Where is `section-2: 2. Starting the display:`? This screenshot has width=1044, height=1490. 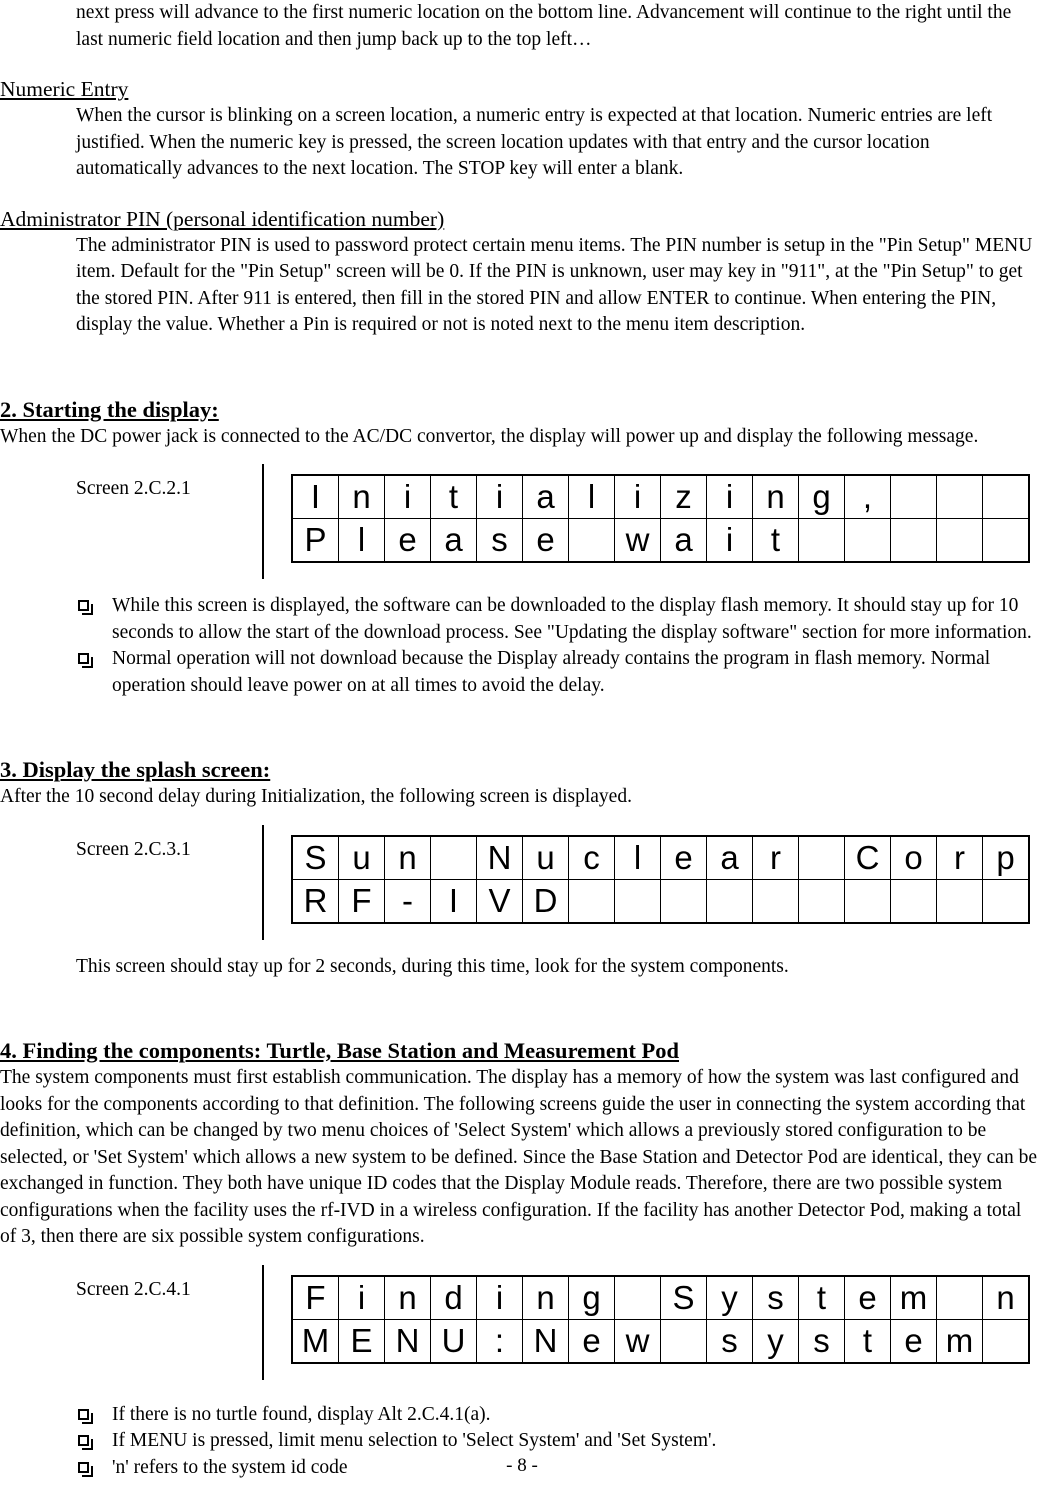 section-2: 2. Starting the display: is located at coordinates (520, 409).